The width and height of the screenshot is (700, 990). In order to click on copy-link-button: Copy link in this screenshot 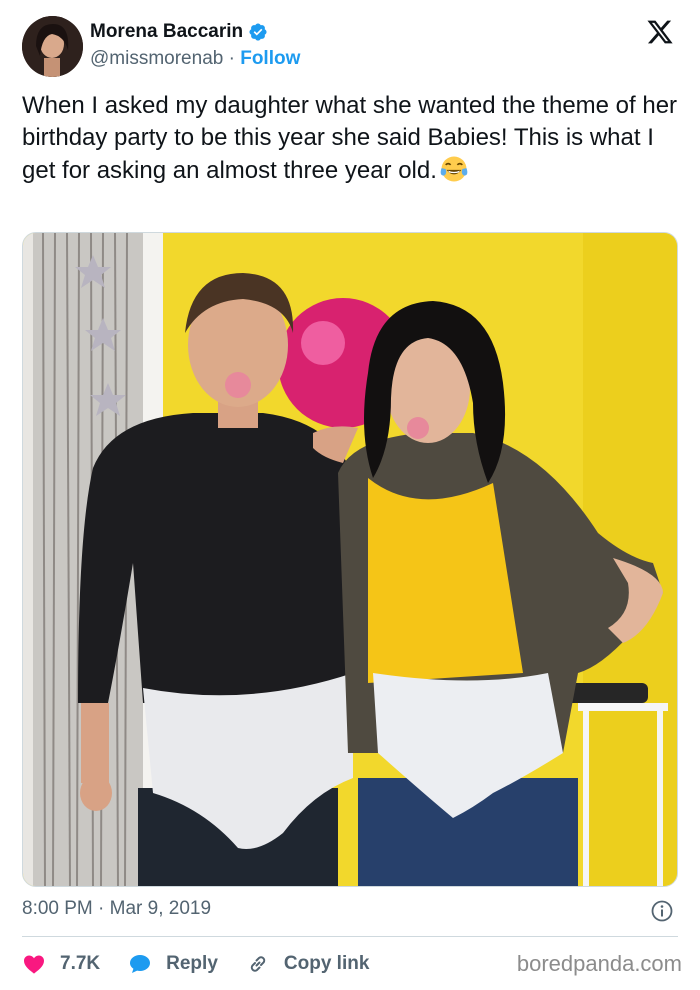, I will do `click(308, 964)`.